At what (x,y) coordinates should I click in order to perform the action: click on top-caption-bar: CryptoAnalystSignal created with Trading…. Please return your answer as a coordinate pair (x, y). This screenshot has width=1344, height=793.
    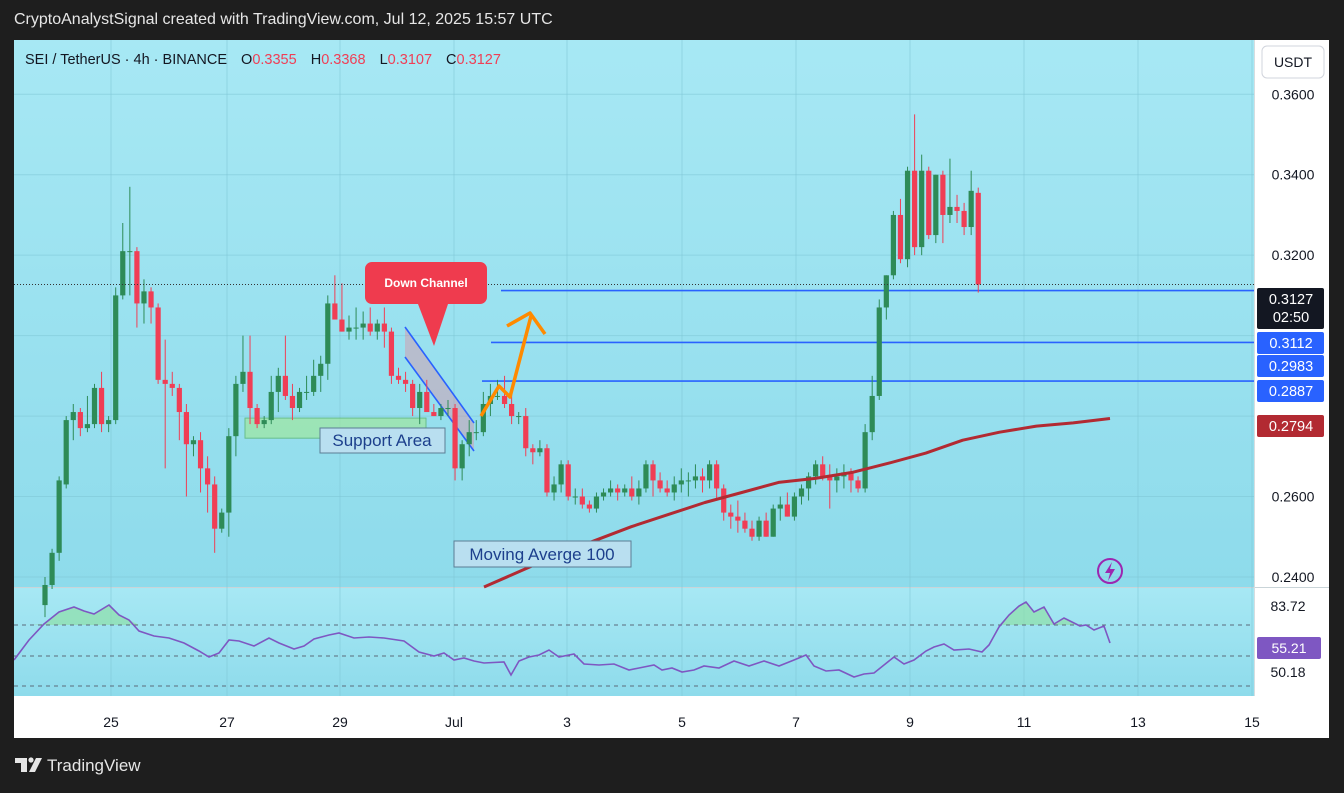
    Looking at the image, I should click on (672, 20).